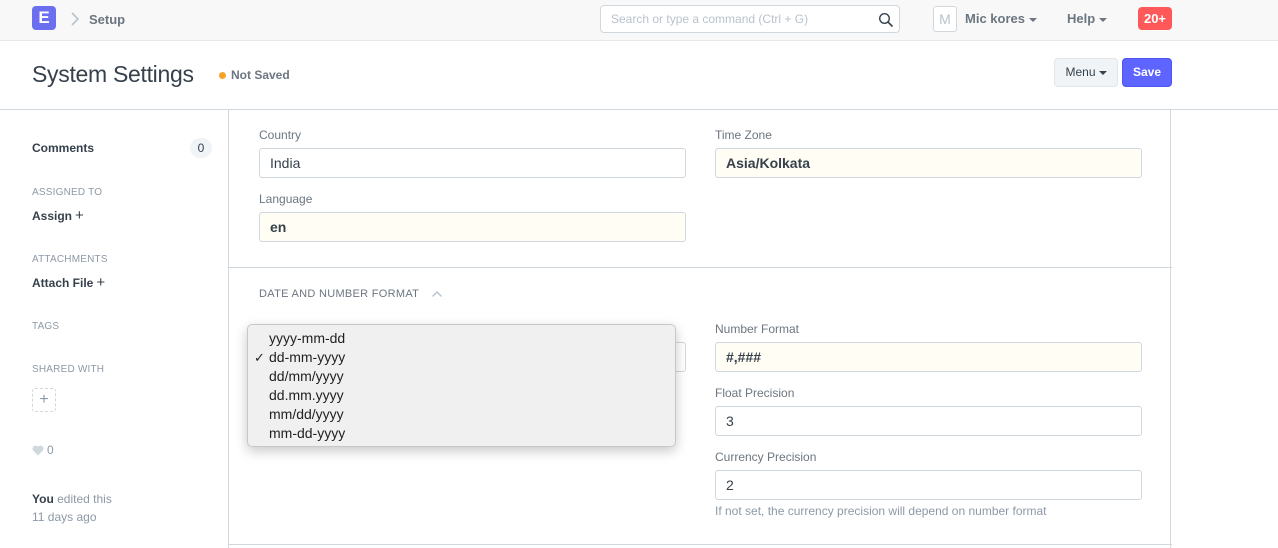 This screenshot has height=548, width=1278. Describe the element at coordinates (461, 414) in the screenshot. I see `dropdown-option: mm/dd/yyyy` at that location.